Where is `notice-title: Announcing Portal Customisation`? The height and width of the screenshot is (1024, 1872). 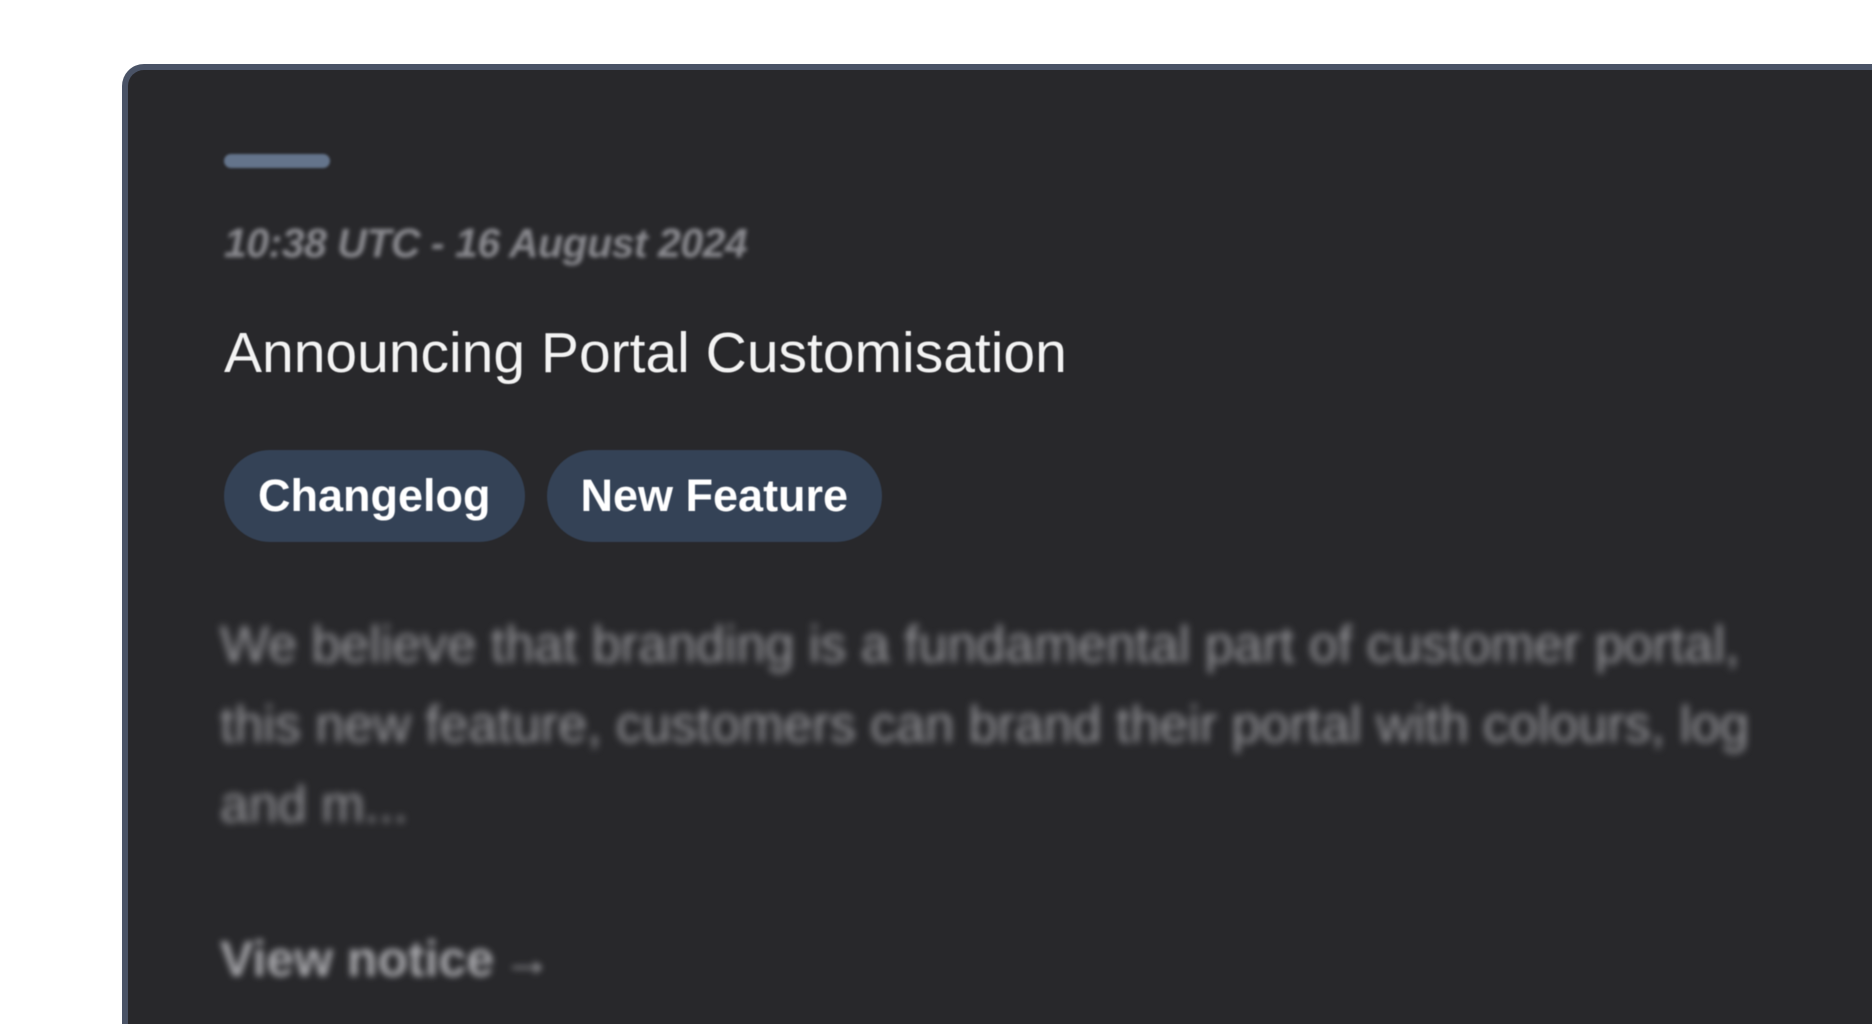 notice-title: Announcing Portal Customisation is located at coordinates (645, 353).